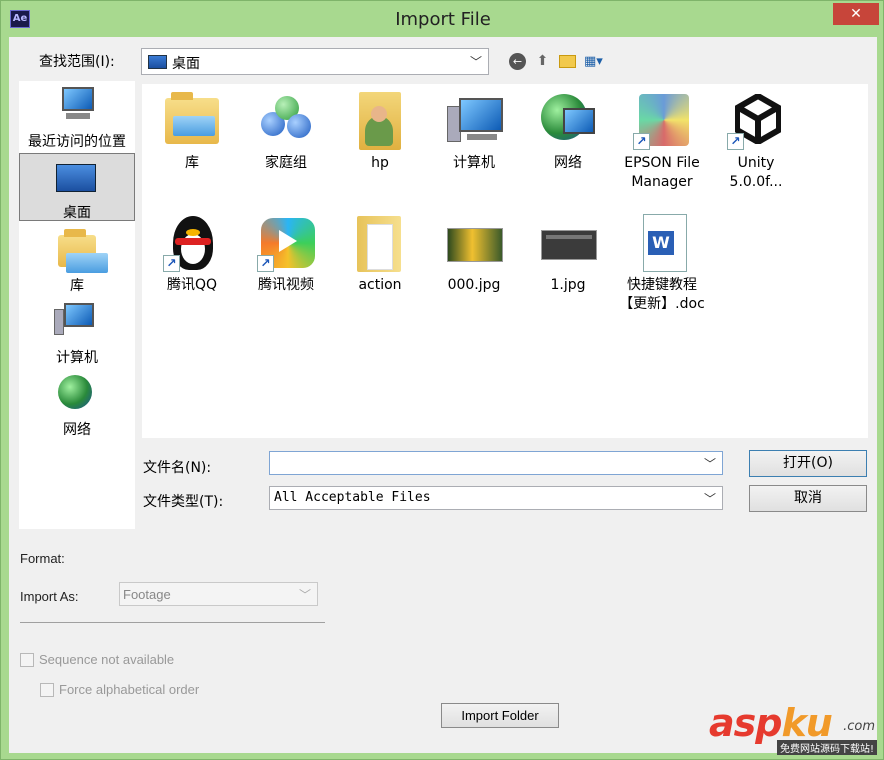 The width and height of the screenshot is (884, 760). I want to click on place-libraries: 库, so click(77, 260).